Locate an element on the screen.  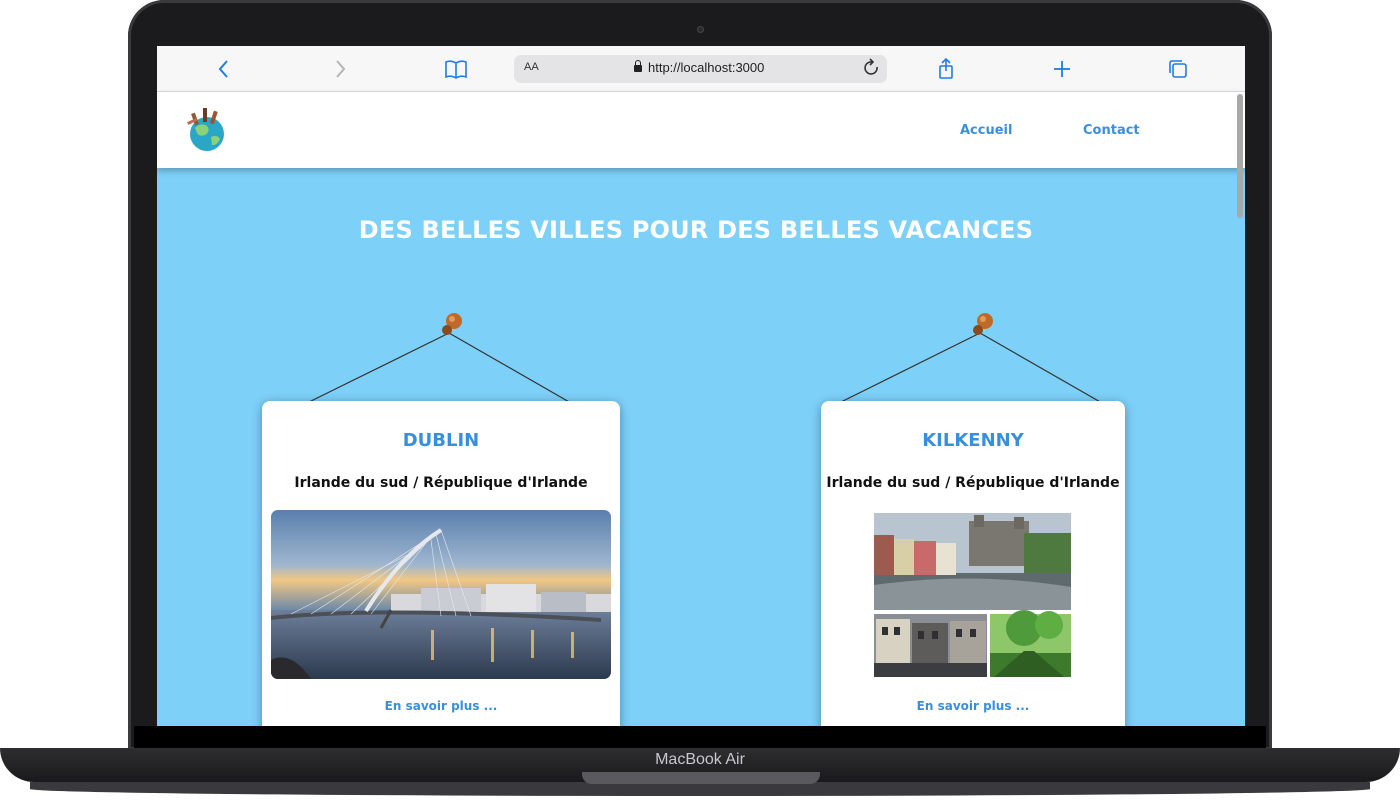
webcam is located at coordinates (700, 29).